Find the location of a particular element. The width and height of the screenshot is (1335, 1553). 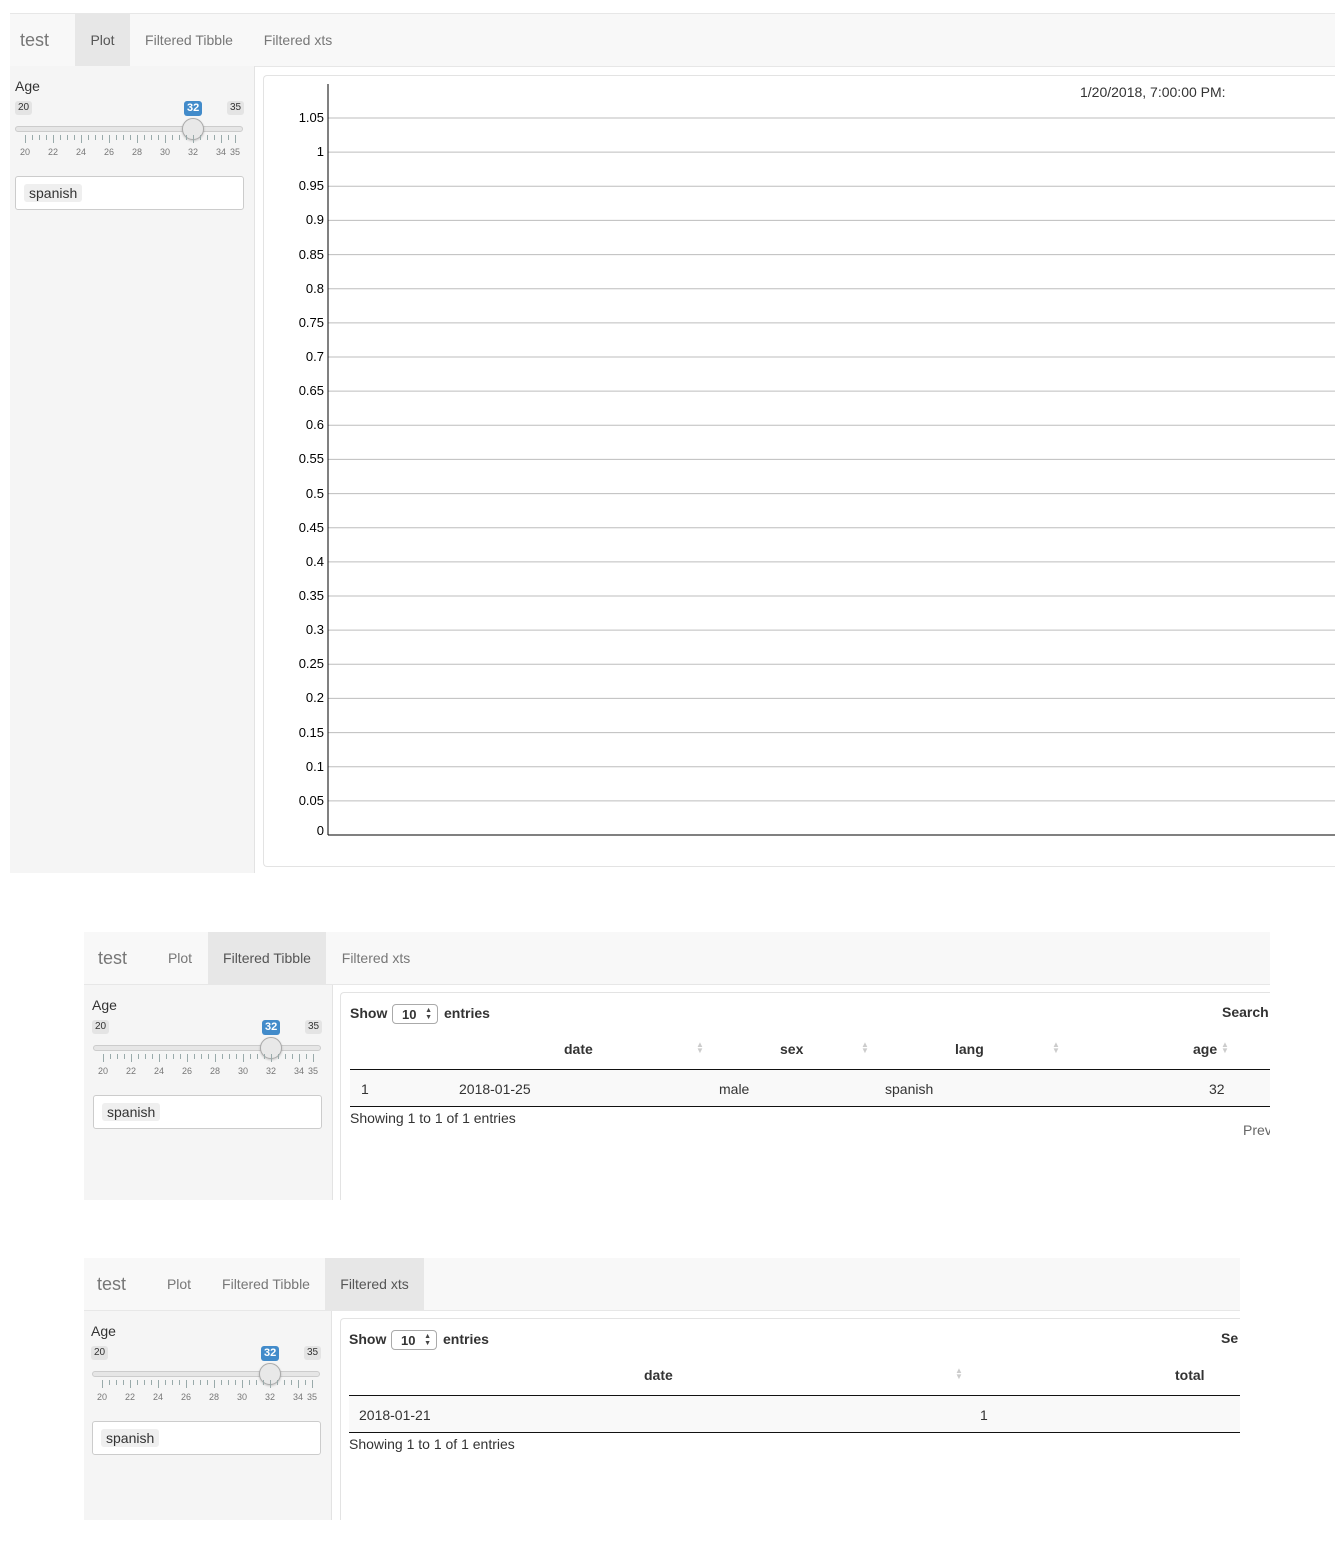

y-tick-label: 0.95 is located at coordinates (311, 186).